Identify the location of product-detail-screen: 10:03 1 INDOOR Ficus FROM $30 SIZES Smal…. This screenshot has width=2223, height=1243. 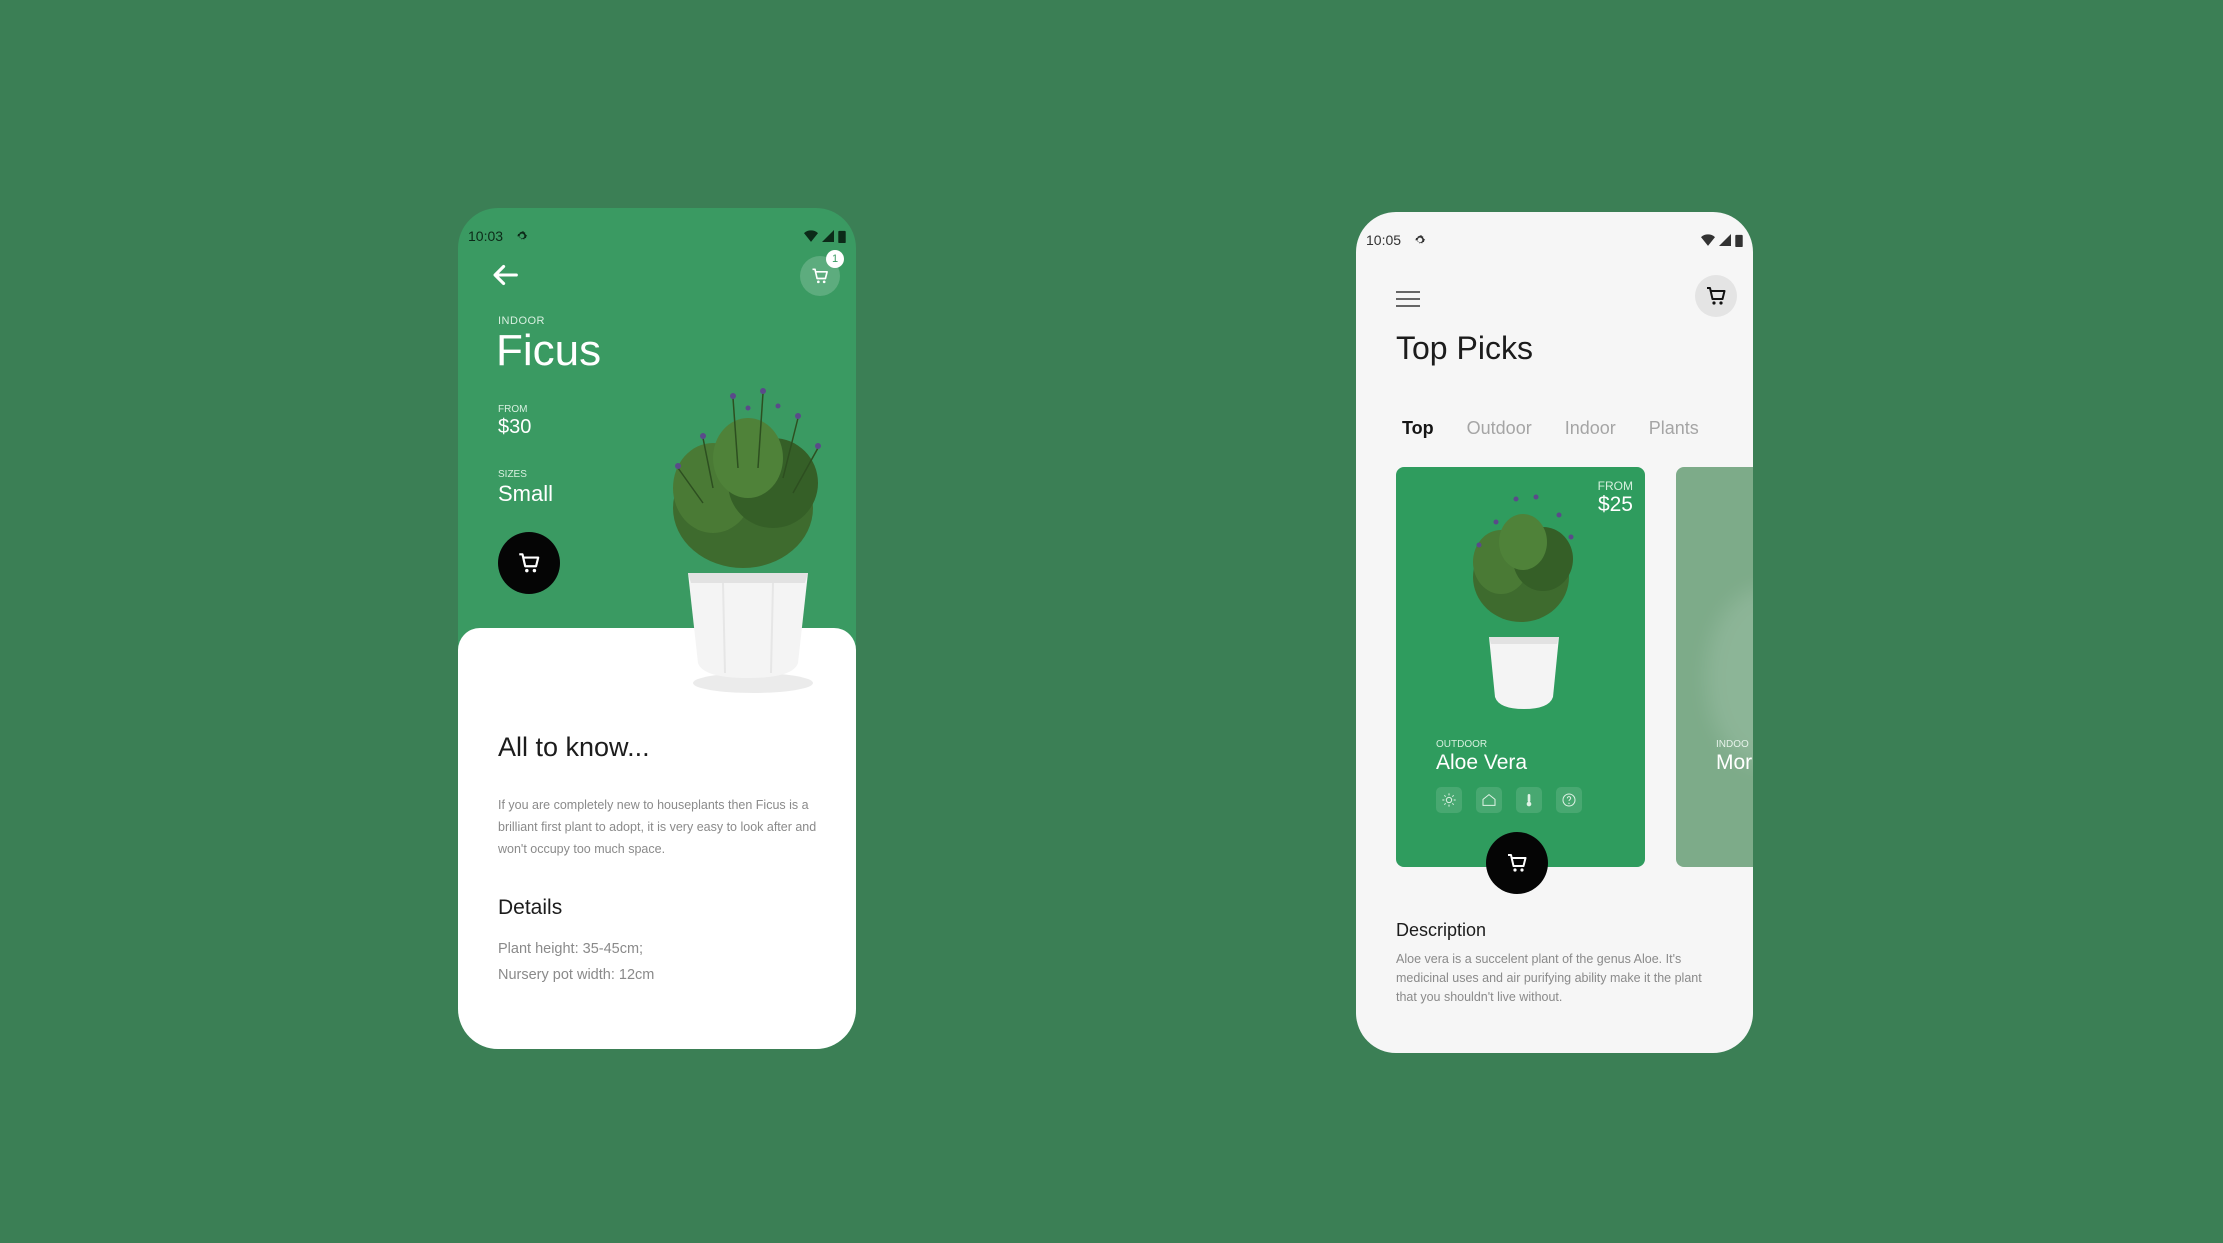
(657, 628).